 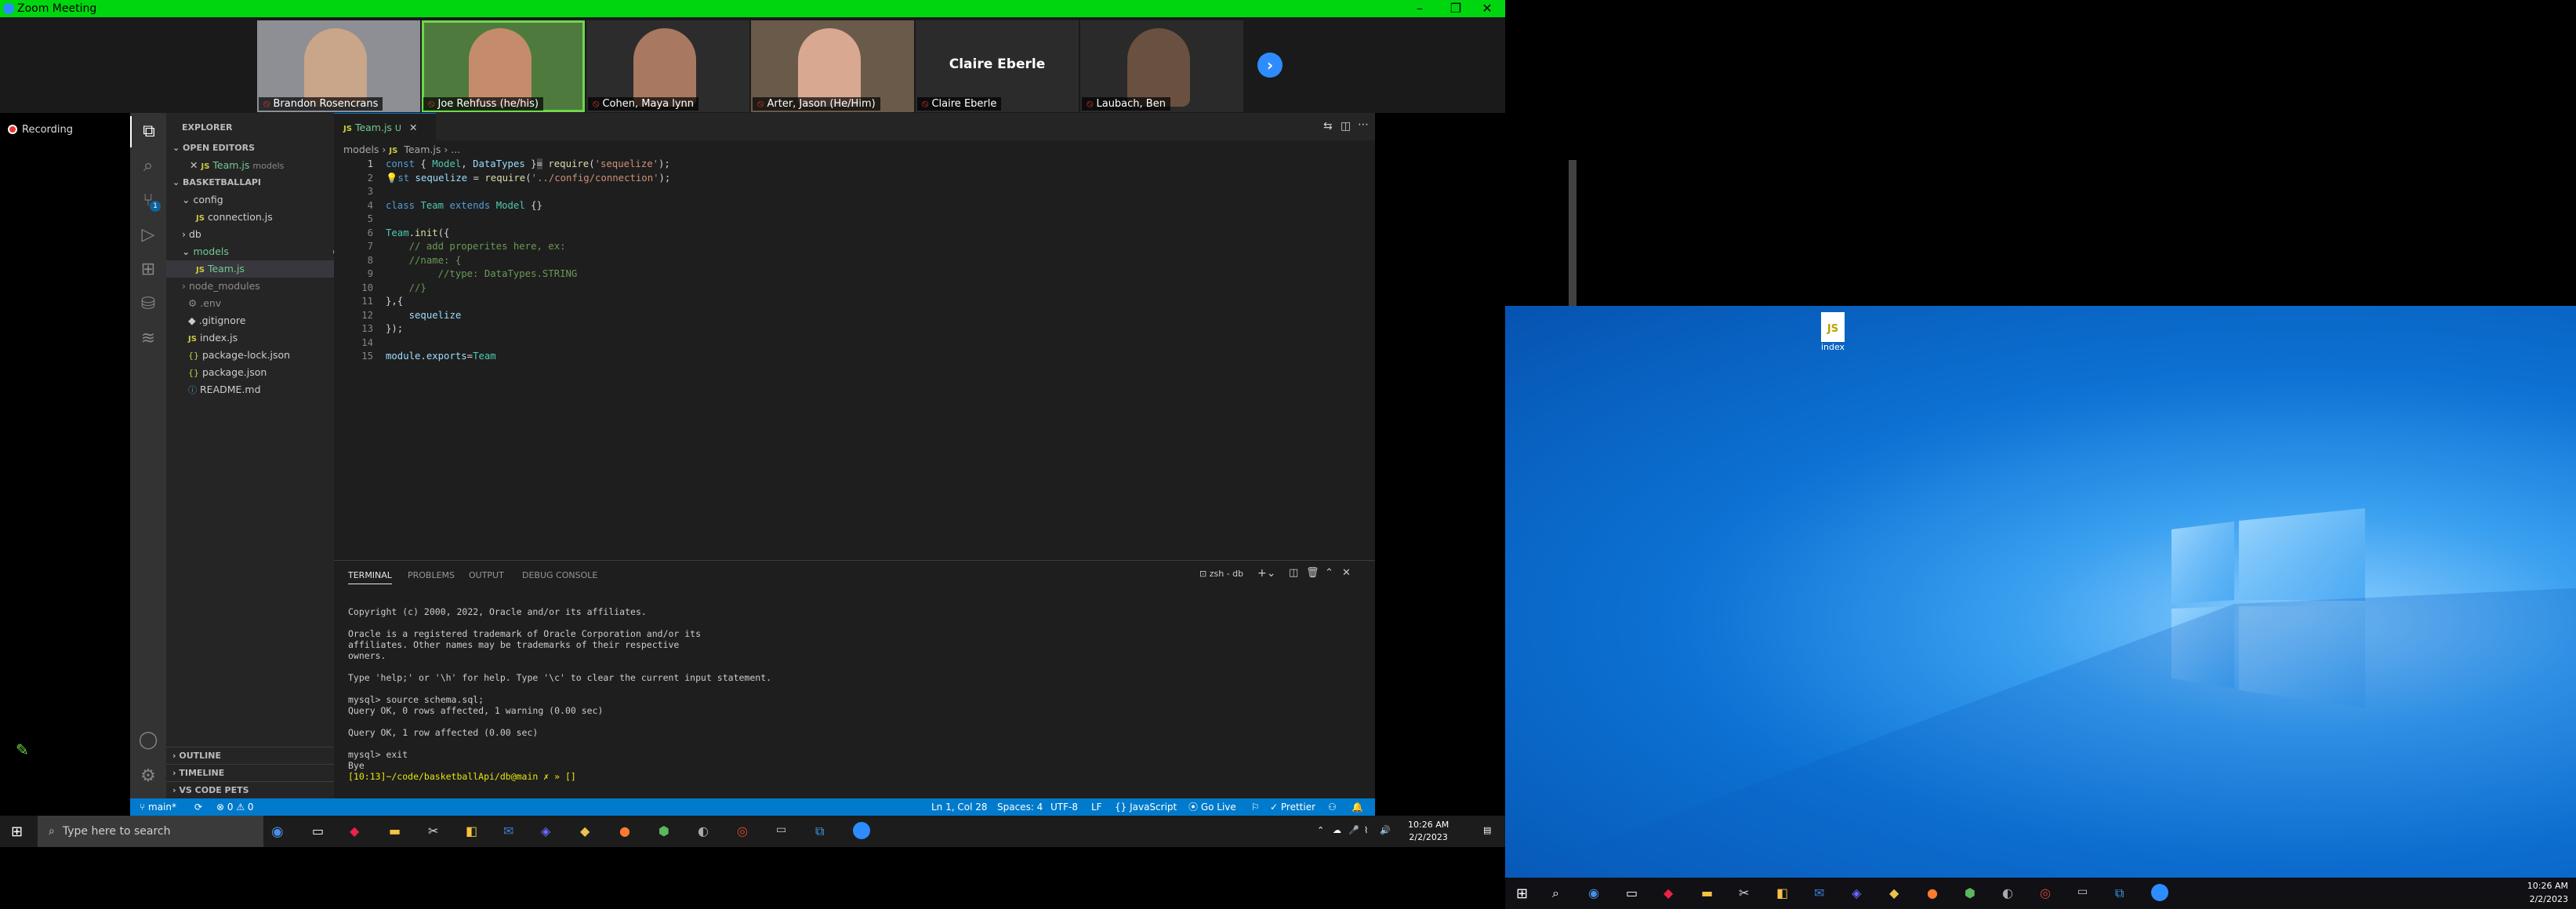 What do you see at coordinates (559, 575) in the screenshot?
I see `tab-debug-console: DEBUG CONSOLE` at bounding box center [559, 575].